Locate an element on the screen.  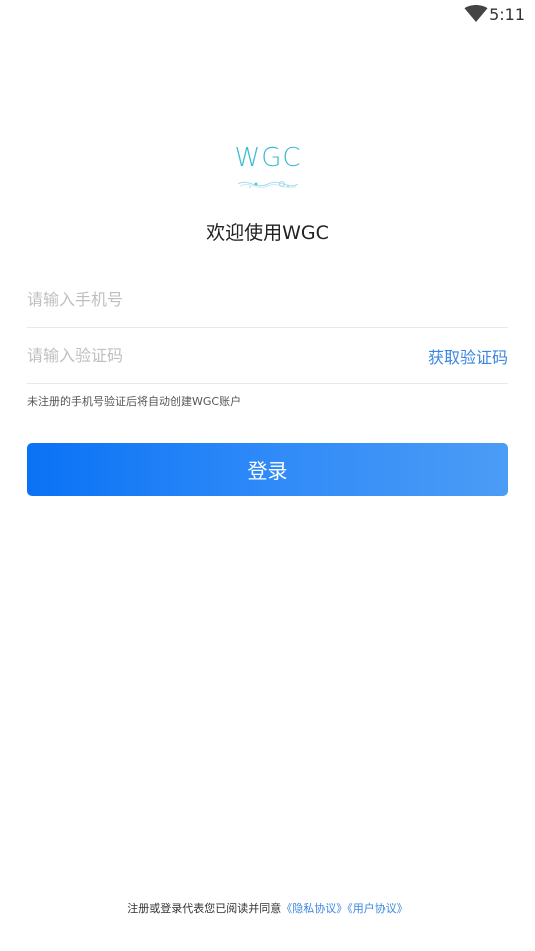
get-code-button: 获取验证码 is located at coordinates (468, 356).